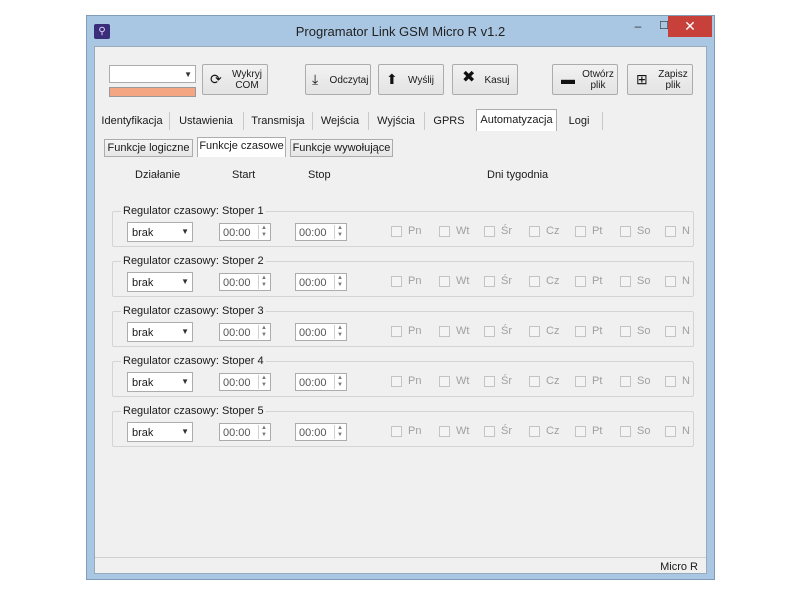  I want to click on com-port-select: ▼, so click(152, 74).